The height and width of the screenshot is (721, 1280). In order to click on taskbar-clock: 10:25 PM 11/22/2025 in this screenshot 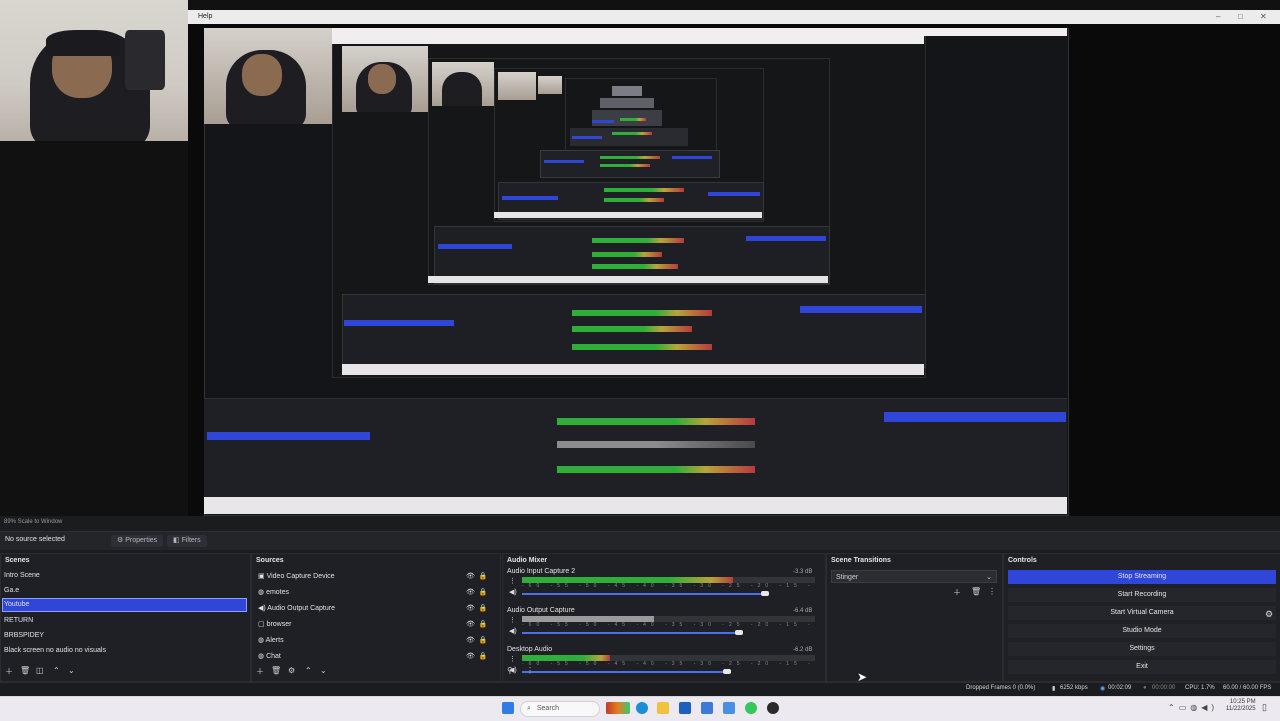, I will do `click(1241, 706)`.